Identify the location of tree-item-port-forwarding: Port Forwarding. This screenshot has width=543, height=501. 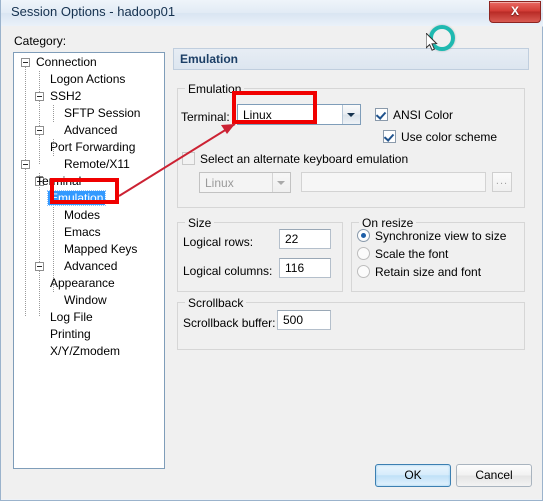
(92, 147).